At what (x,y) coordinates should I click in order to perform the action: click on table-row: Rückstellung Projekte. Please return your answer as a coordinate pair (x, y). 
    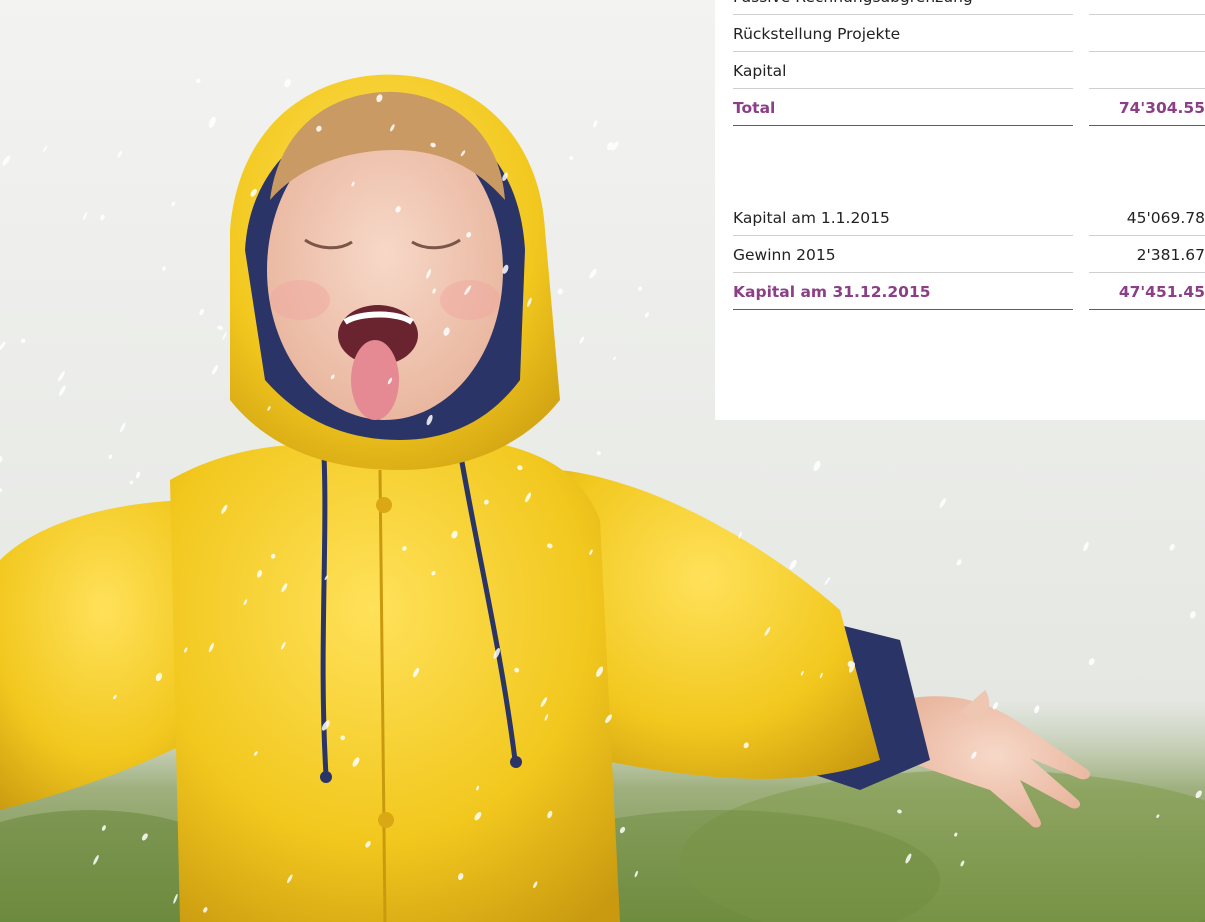
    Looking at the image, I should click on (969, 33).